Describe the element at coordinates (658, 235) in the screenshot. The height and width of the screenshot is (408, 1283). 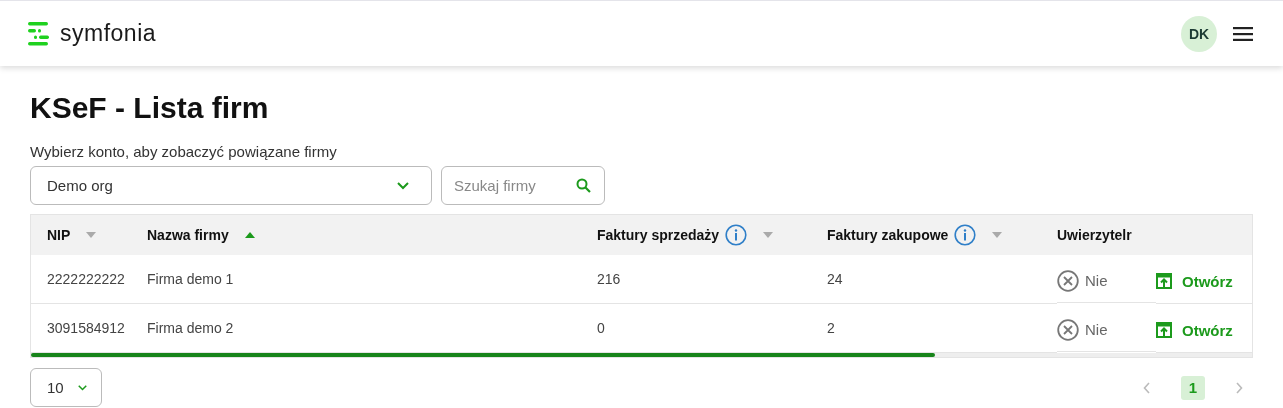
I see `column-header: Faktury sprzedaży` at that location.